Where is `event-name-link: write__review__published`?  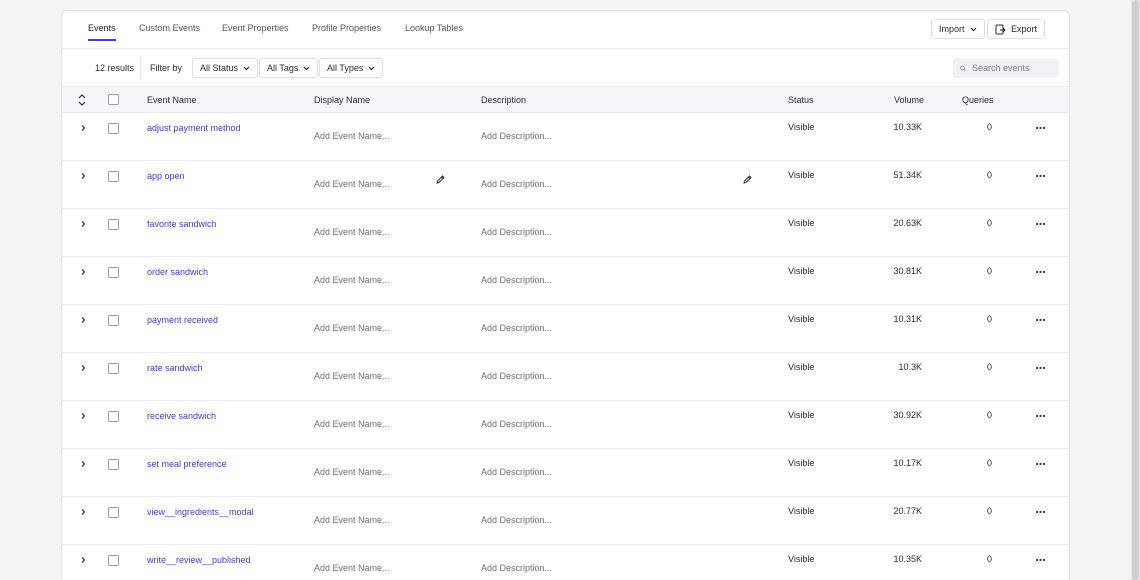
event-name-link: write__review__published is located at coordinates (199, 560).